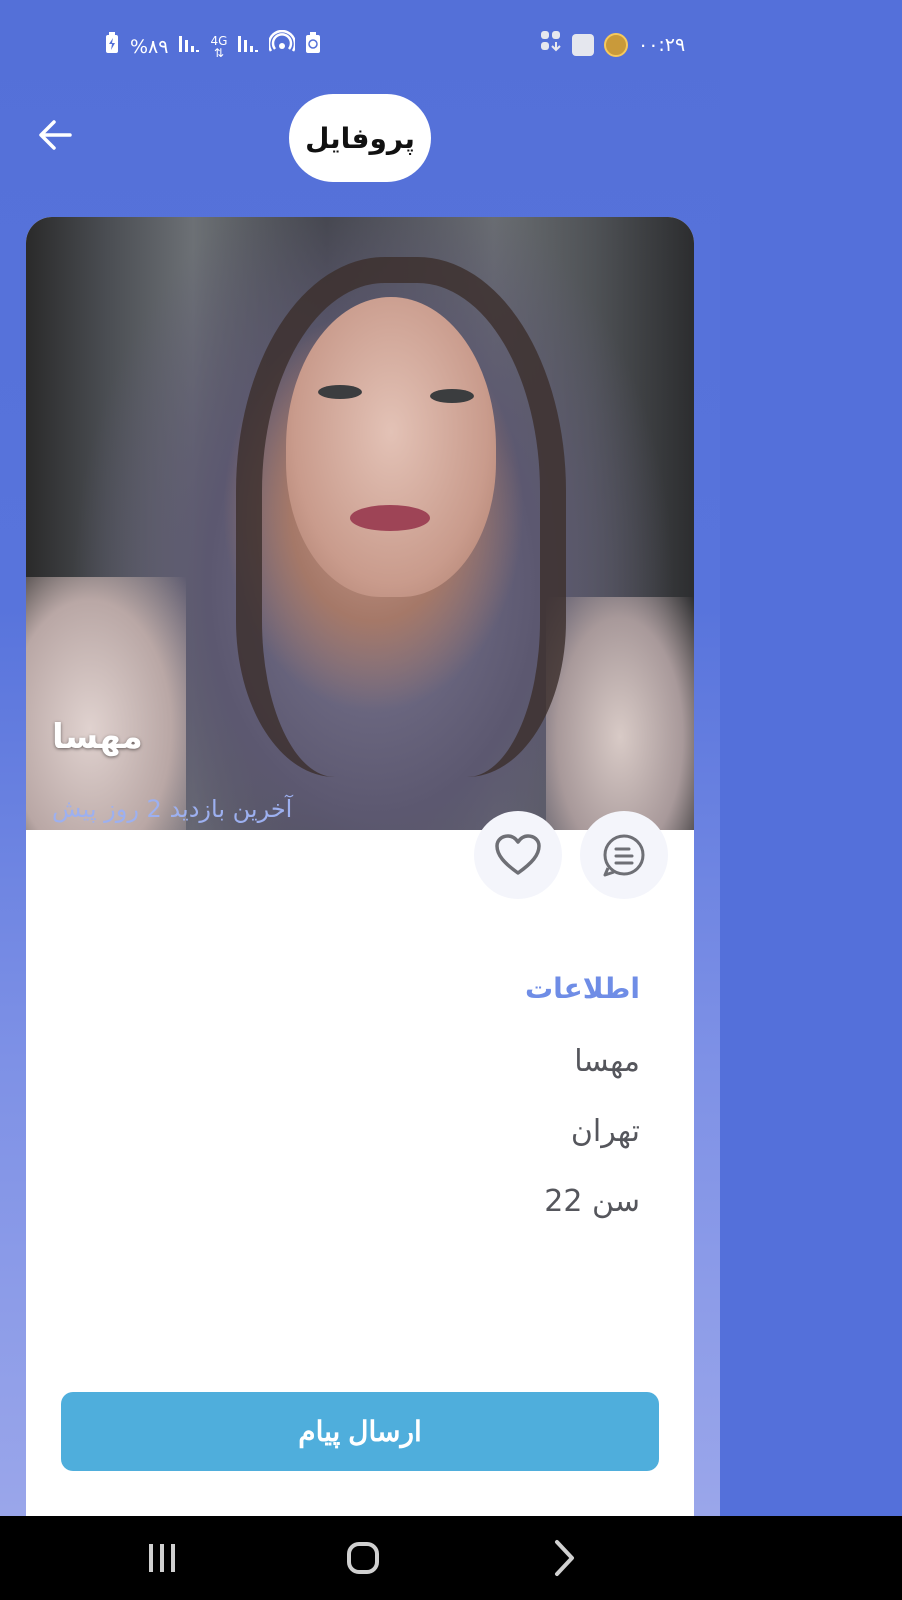  I want to click on home-button, so click(363, 1558).